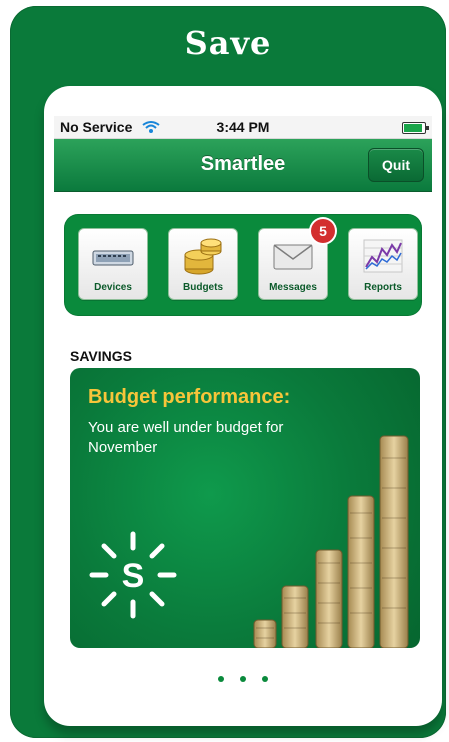  Describe the element at coordinates (189, 397) in the screenshot. I see `card-title: Budget performance:` at that location.